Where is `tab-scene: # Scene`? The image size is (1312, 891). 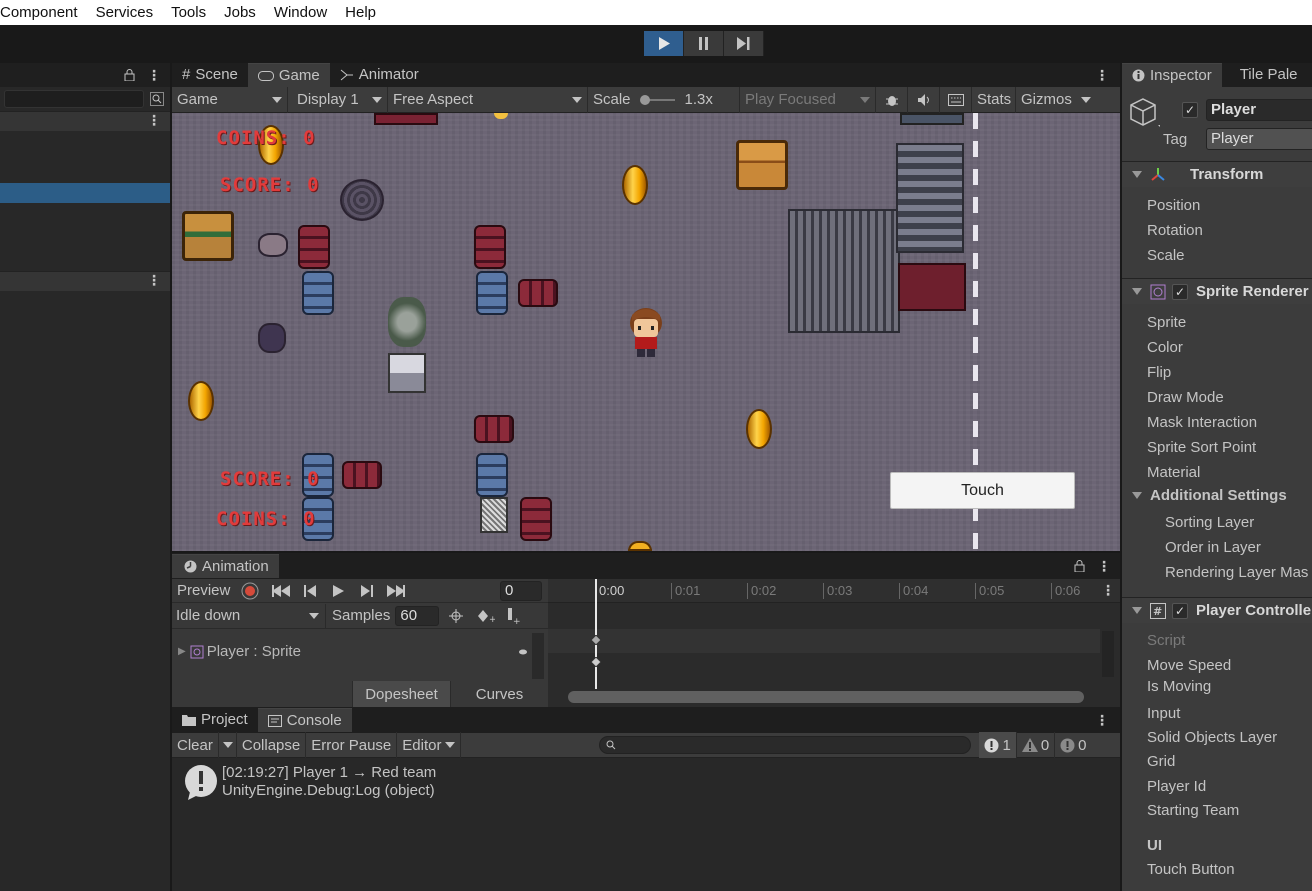
tab-scene: # Scene is located at coordinates (210, 75).